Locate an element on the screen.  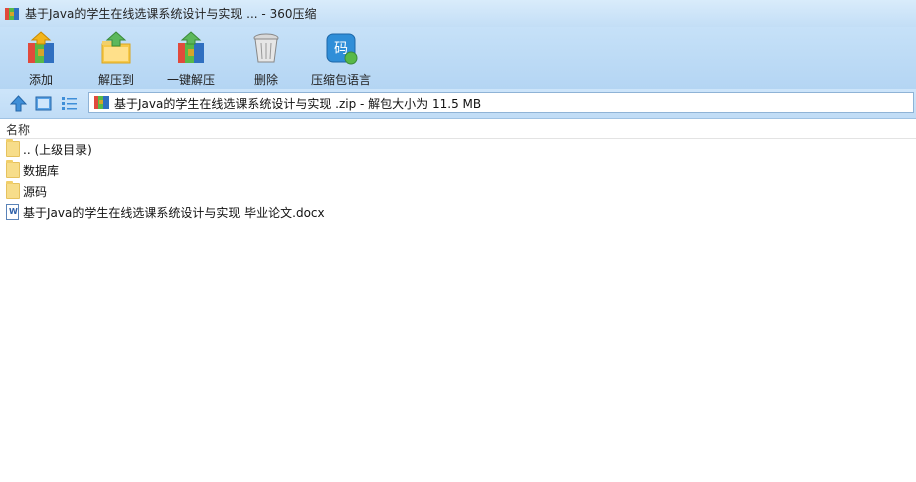
list-item-database-folder: 数据库 is located at coordinates (458, 170).